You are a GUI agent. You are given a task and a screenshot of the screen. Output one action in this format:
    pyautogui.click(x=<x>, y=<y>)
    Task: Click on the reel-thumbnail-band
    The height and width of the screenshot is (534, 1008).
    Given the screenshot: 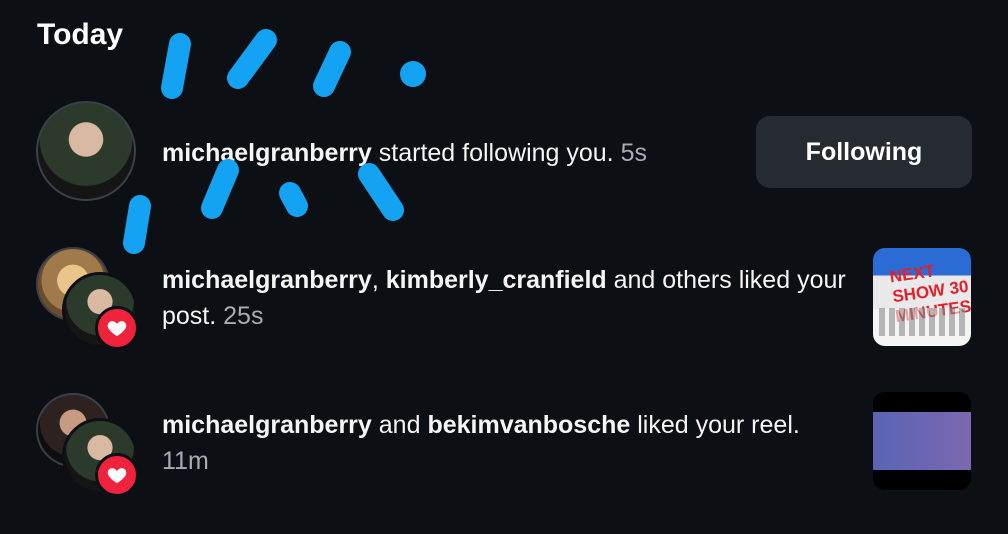 What is the action you would take?
    pyautogui.click(x=922, y=441)
    